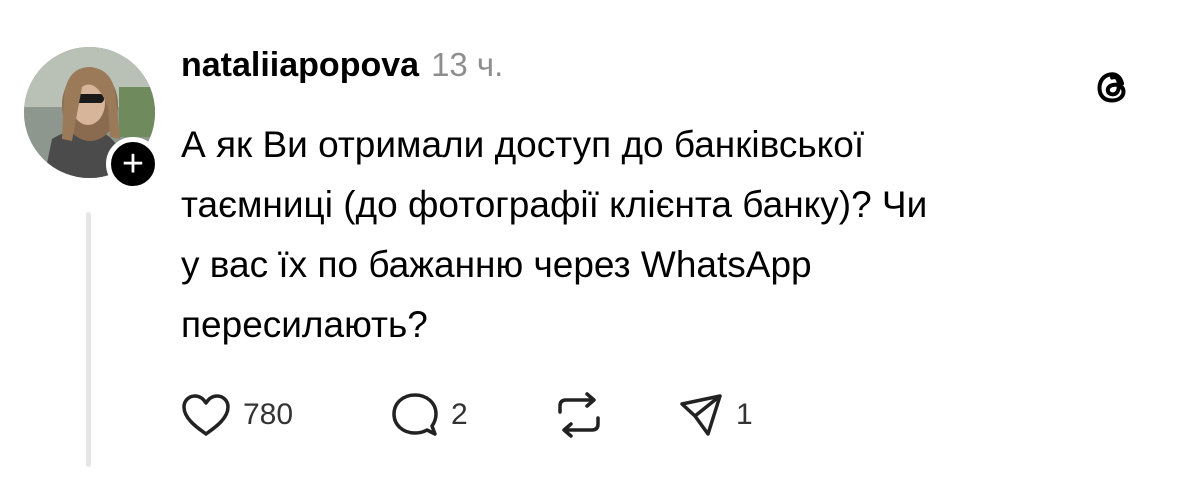  I want to click on repost-button, so click(579, 415).